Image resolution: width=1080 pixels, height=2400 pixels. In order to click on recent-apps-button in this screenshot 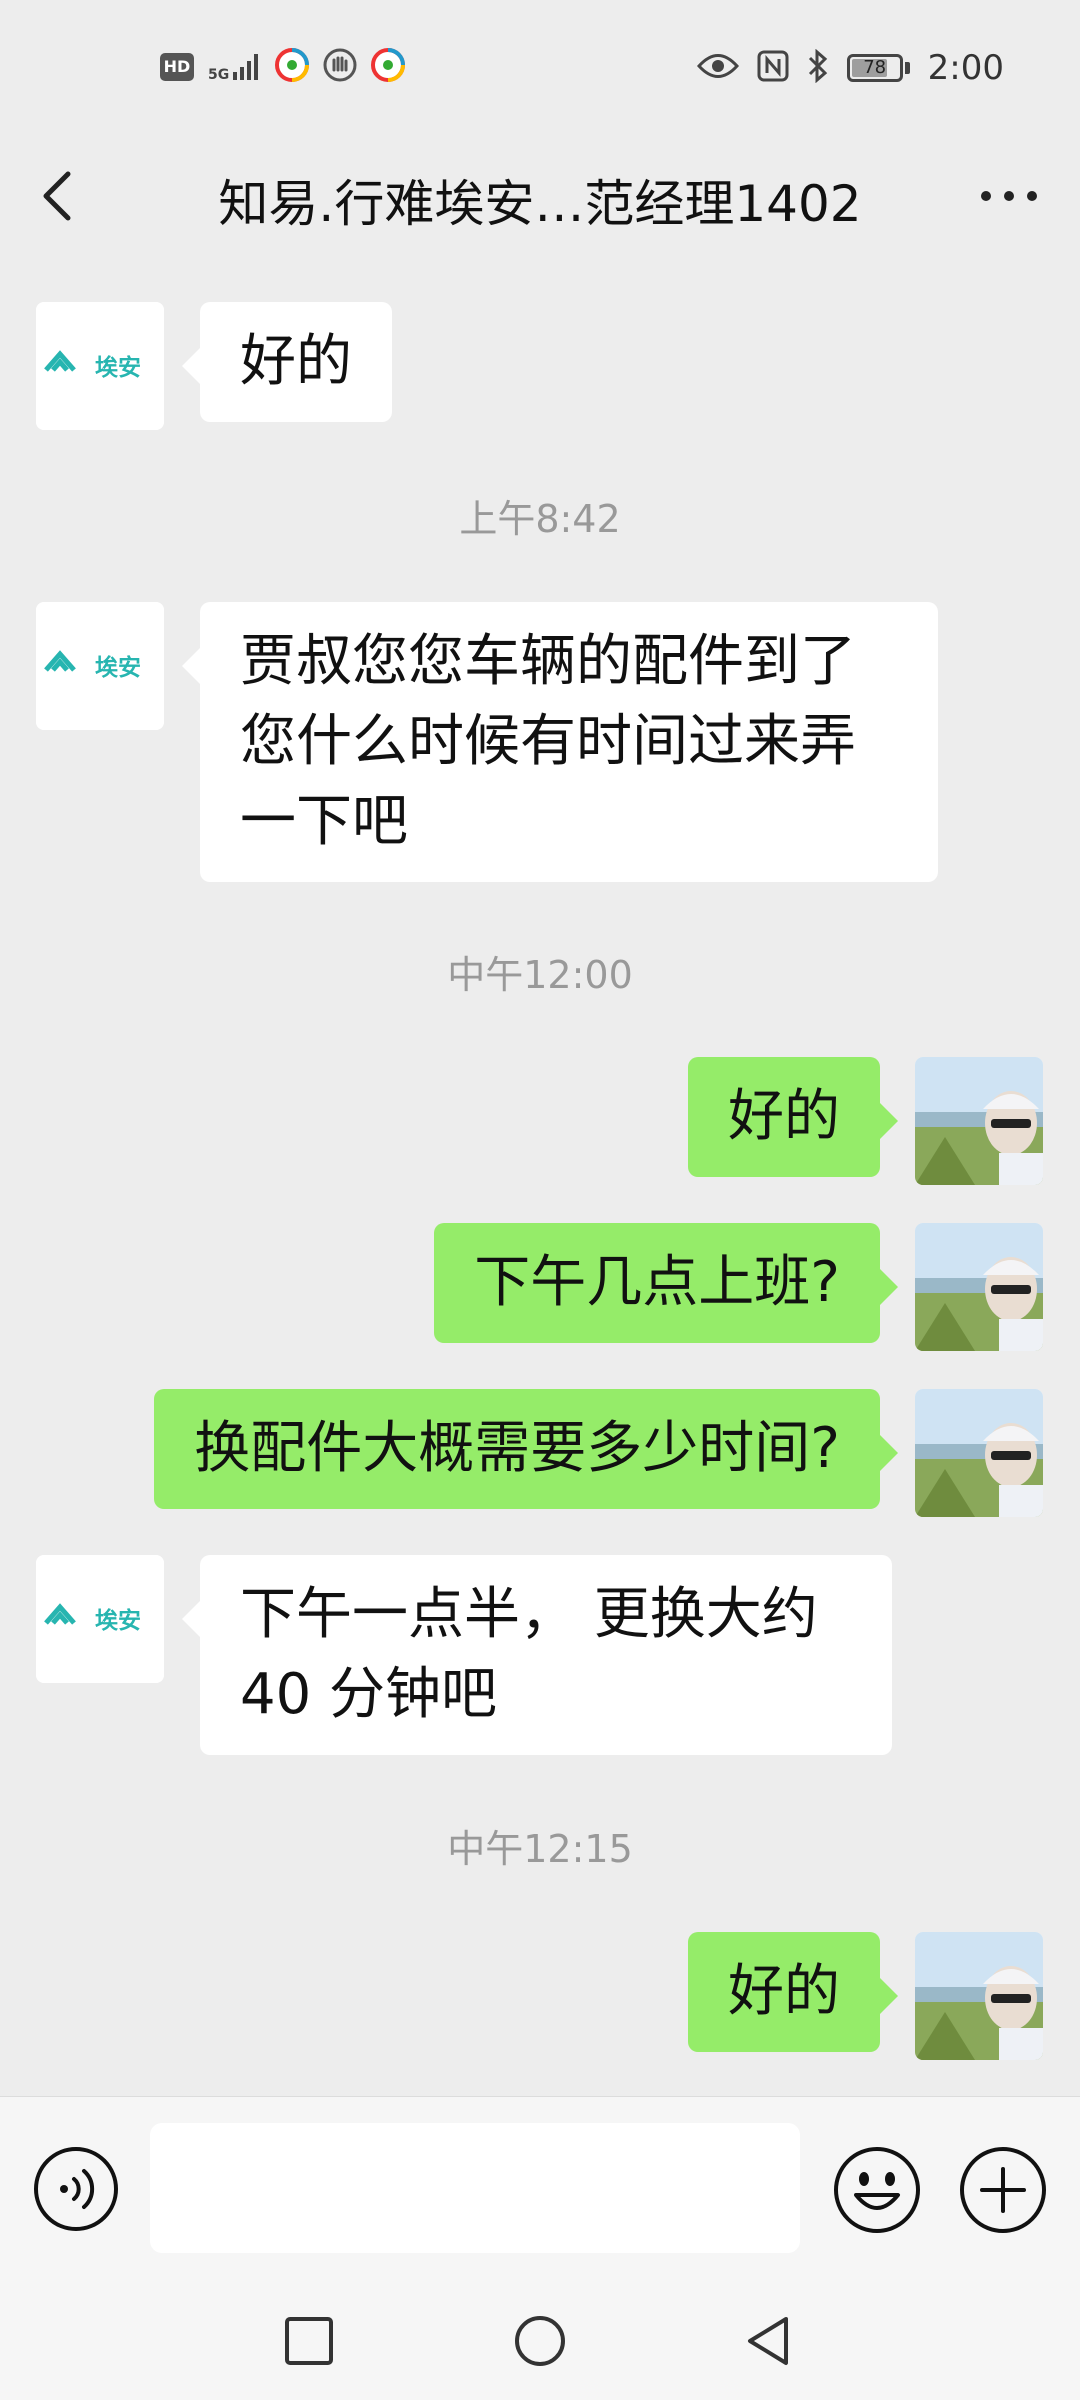, I will do `click(309, 2341)`.